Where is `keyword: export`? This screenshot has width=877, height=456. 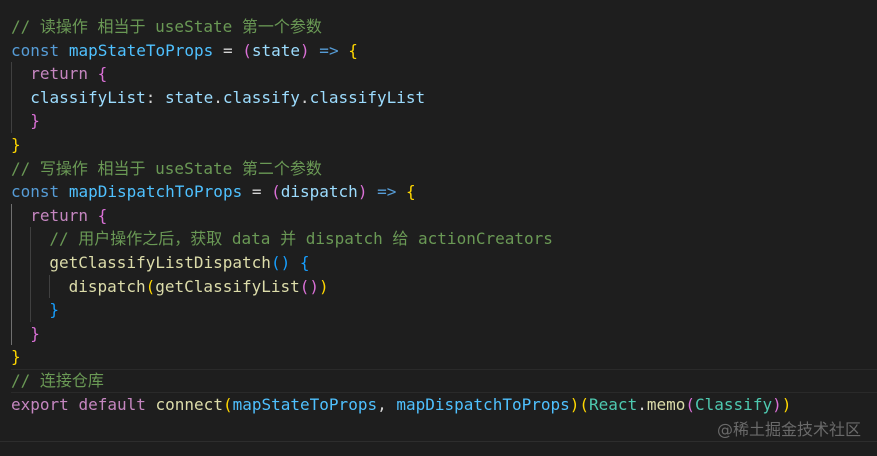 keyword: export is located at coordinates (40, 404).